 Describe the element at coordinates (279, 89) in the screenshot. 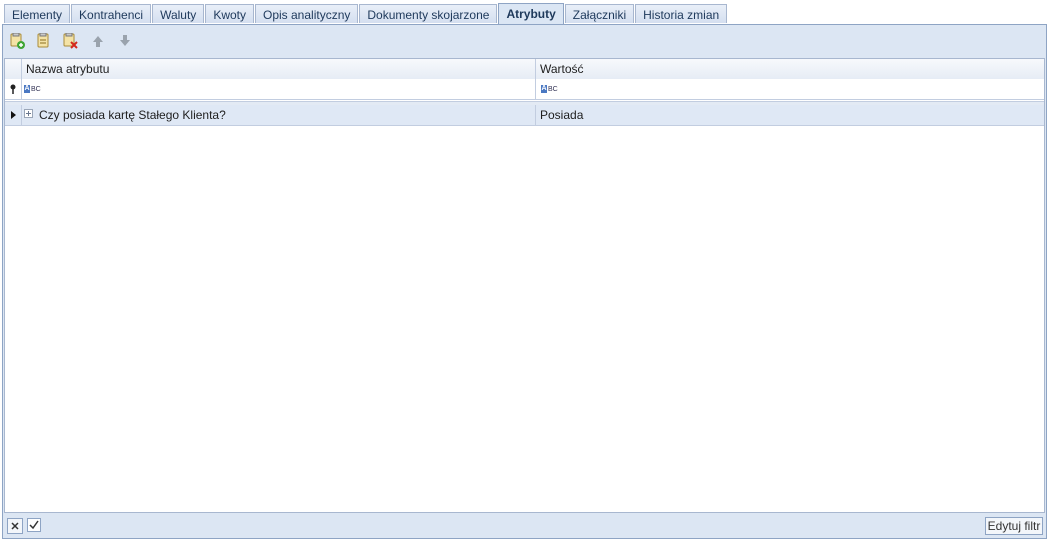

I see `filter-cell-nazwa: A BC` at that location.